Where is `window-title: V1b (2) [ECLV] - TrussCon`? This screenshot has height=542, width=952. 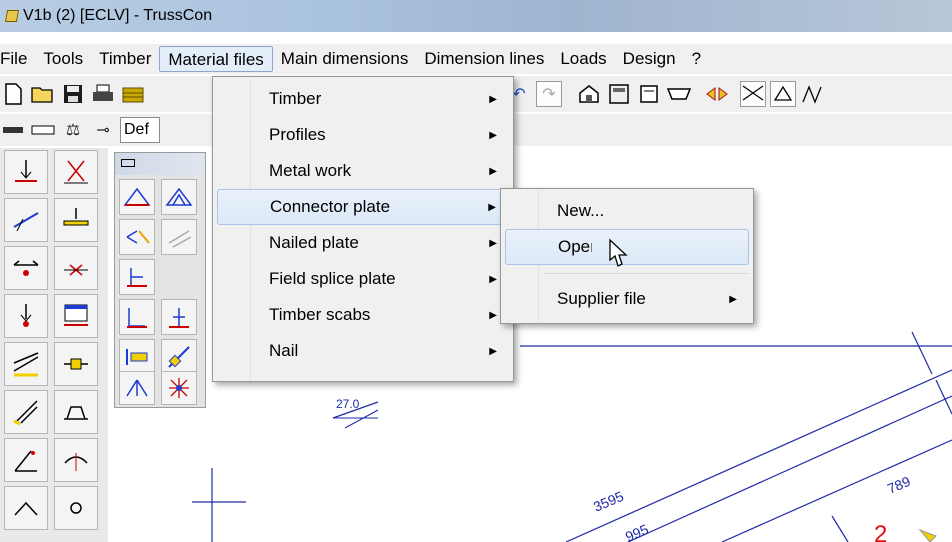
window-title: V1b (2) [ECLV] - TrussCon is located at coordinates (118, 15).